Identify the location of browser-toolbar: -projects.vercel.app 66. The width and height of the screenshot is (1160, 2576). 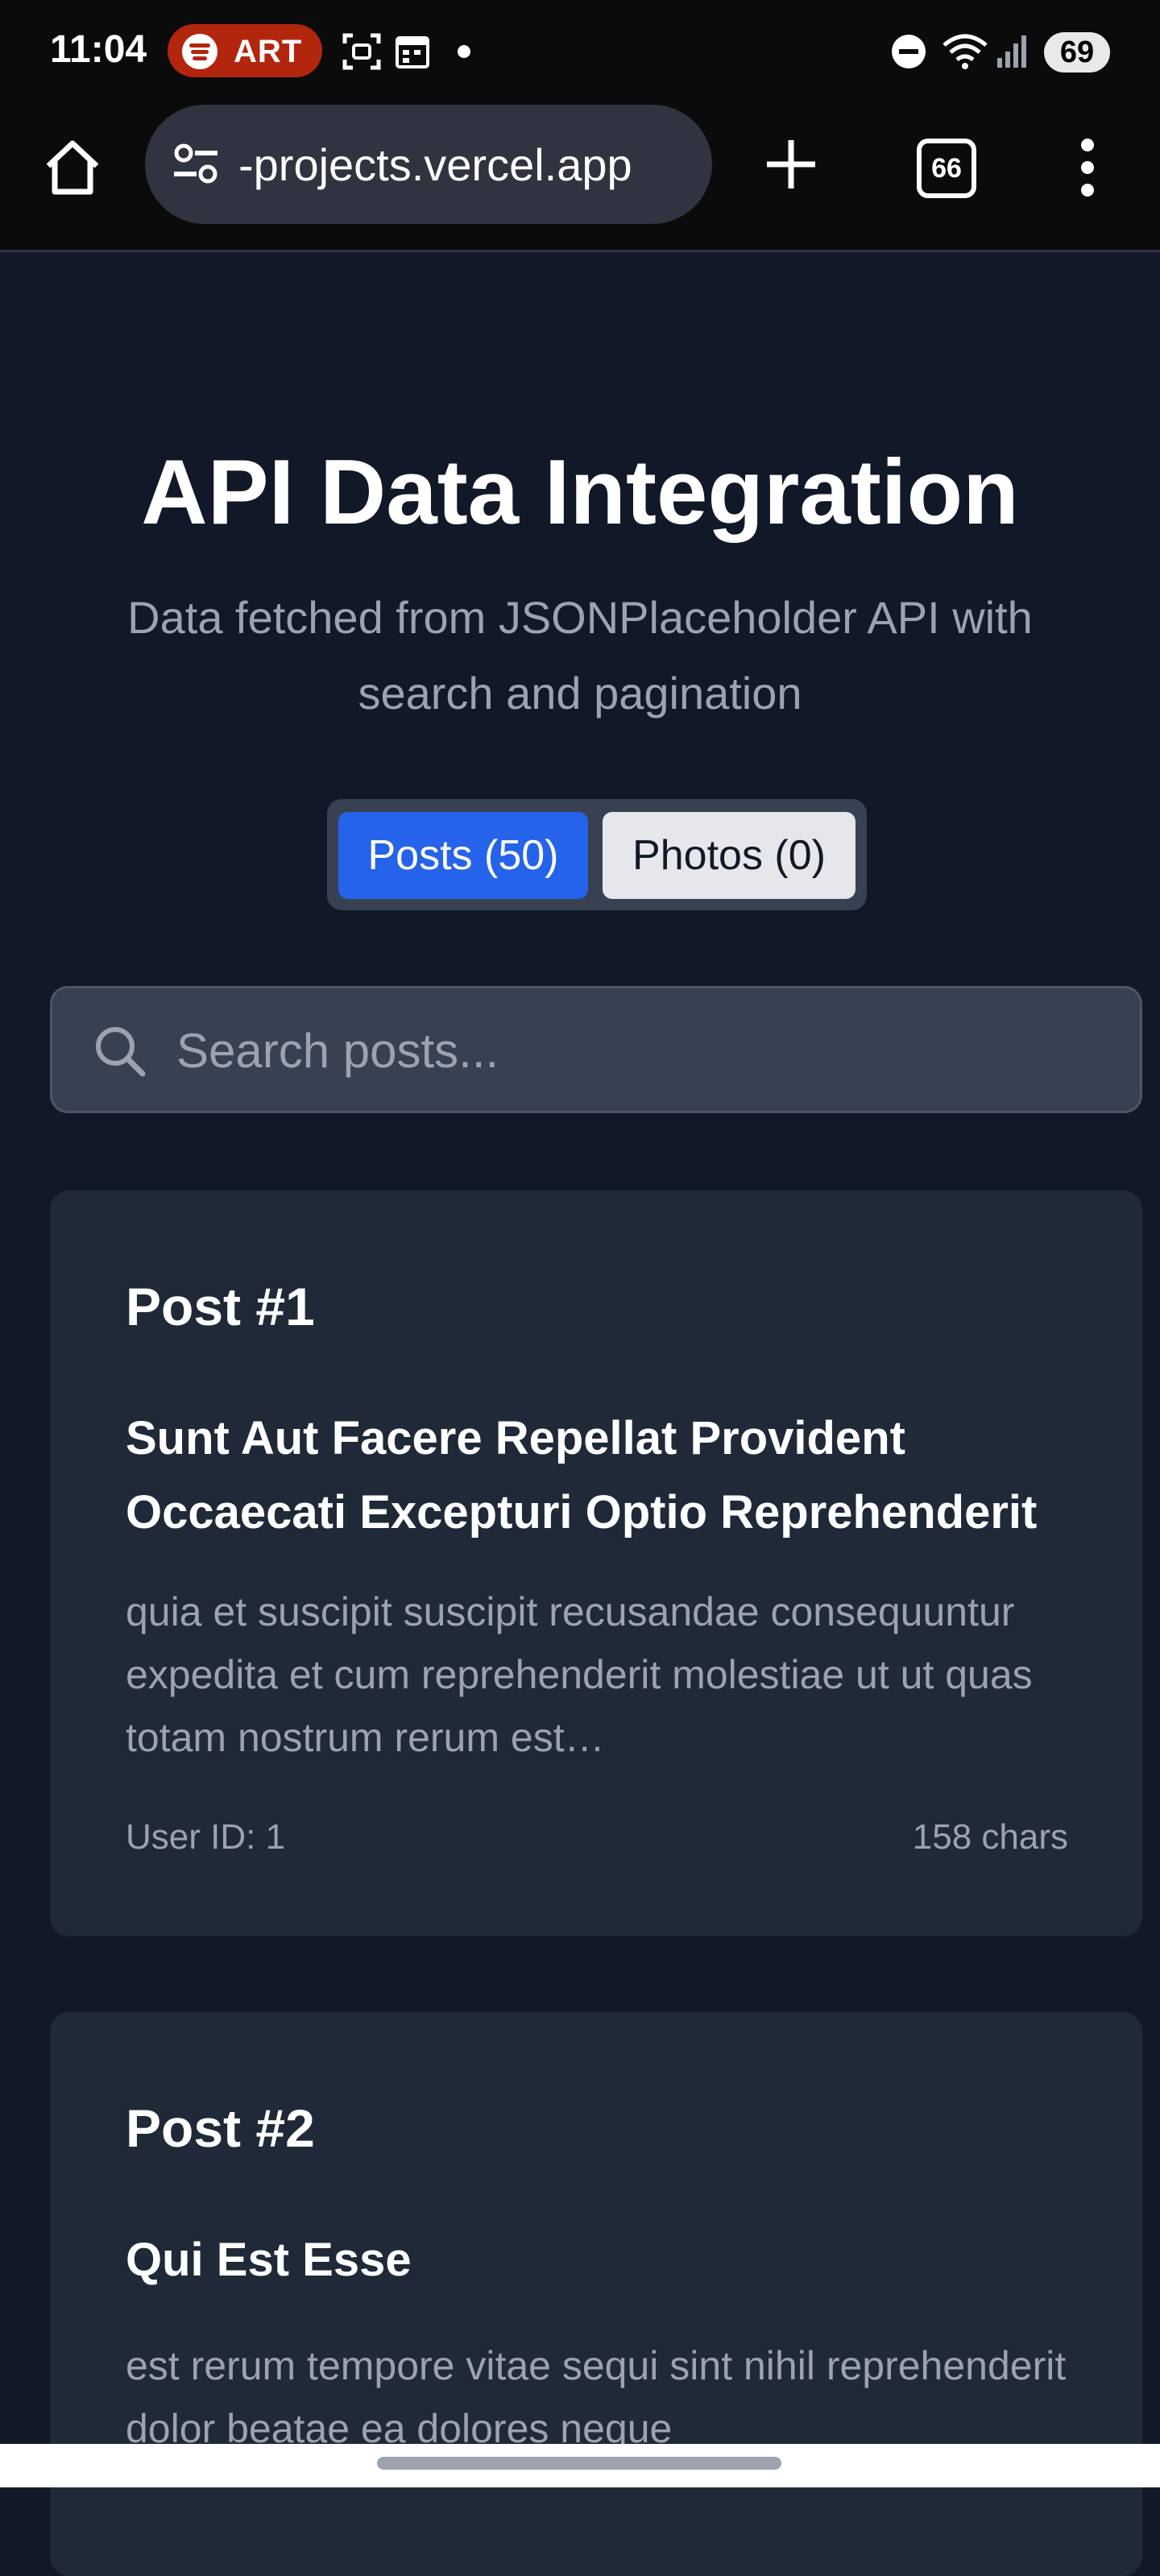
(580, 177).